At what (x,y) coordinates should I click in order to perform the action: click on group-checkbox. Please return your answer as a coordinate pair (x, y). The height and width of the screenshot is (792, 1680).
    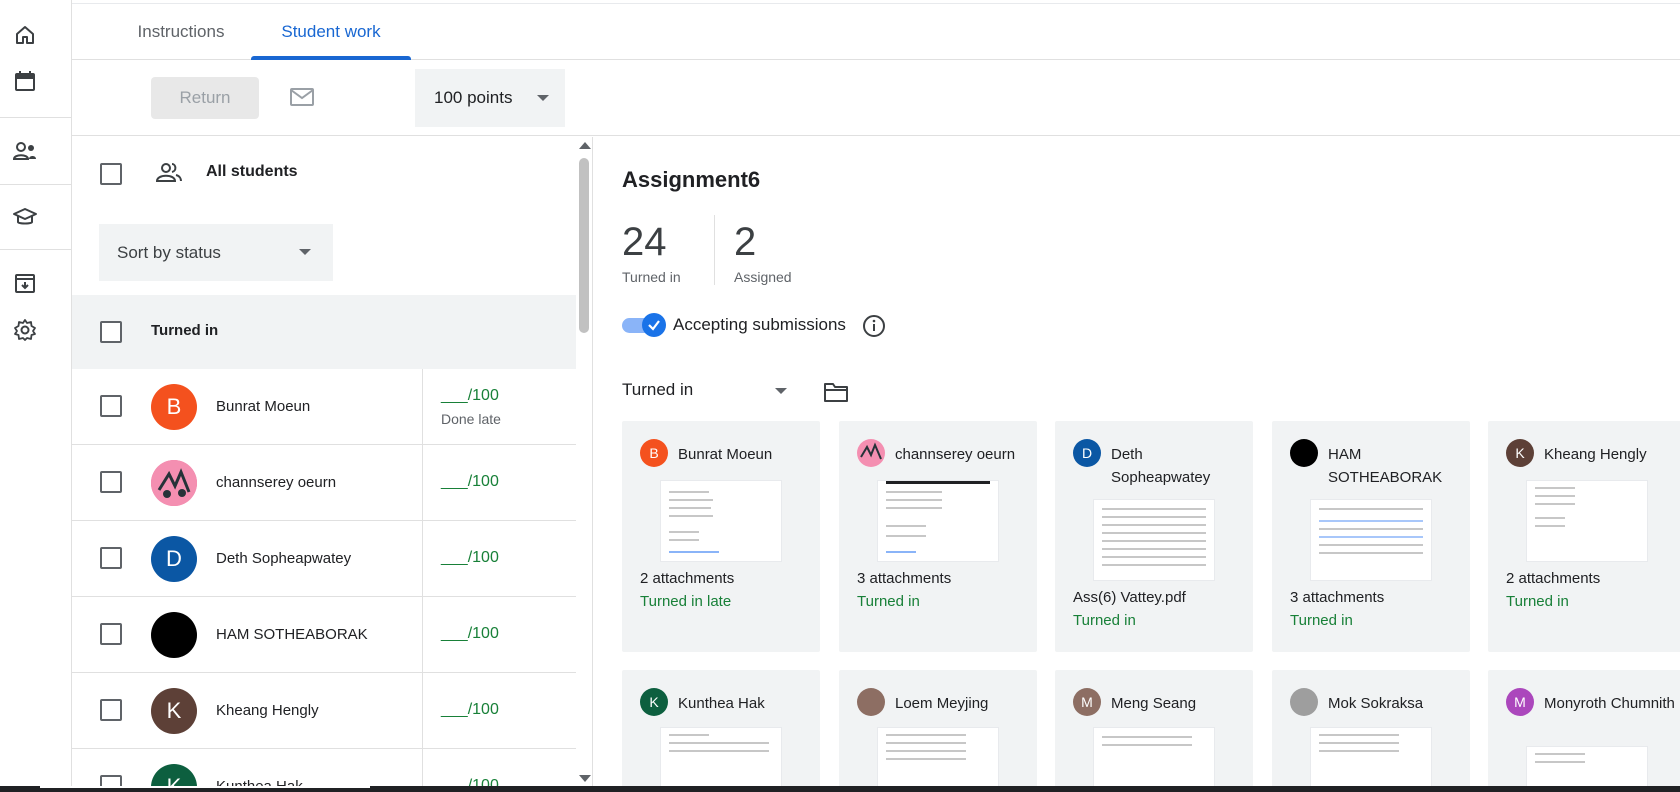
    Looking at the image, I should click on (111, 332).